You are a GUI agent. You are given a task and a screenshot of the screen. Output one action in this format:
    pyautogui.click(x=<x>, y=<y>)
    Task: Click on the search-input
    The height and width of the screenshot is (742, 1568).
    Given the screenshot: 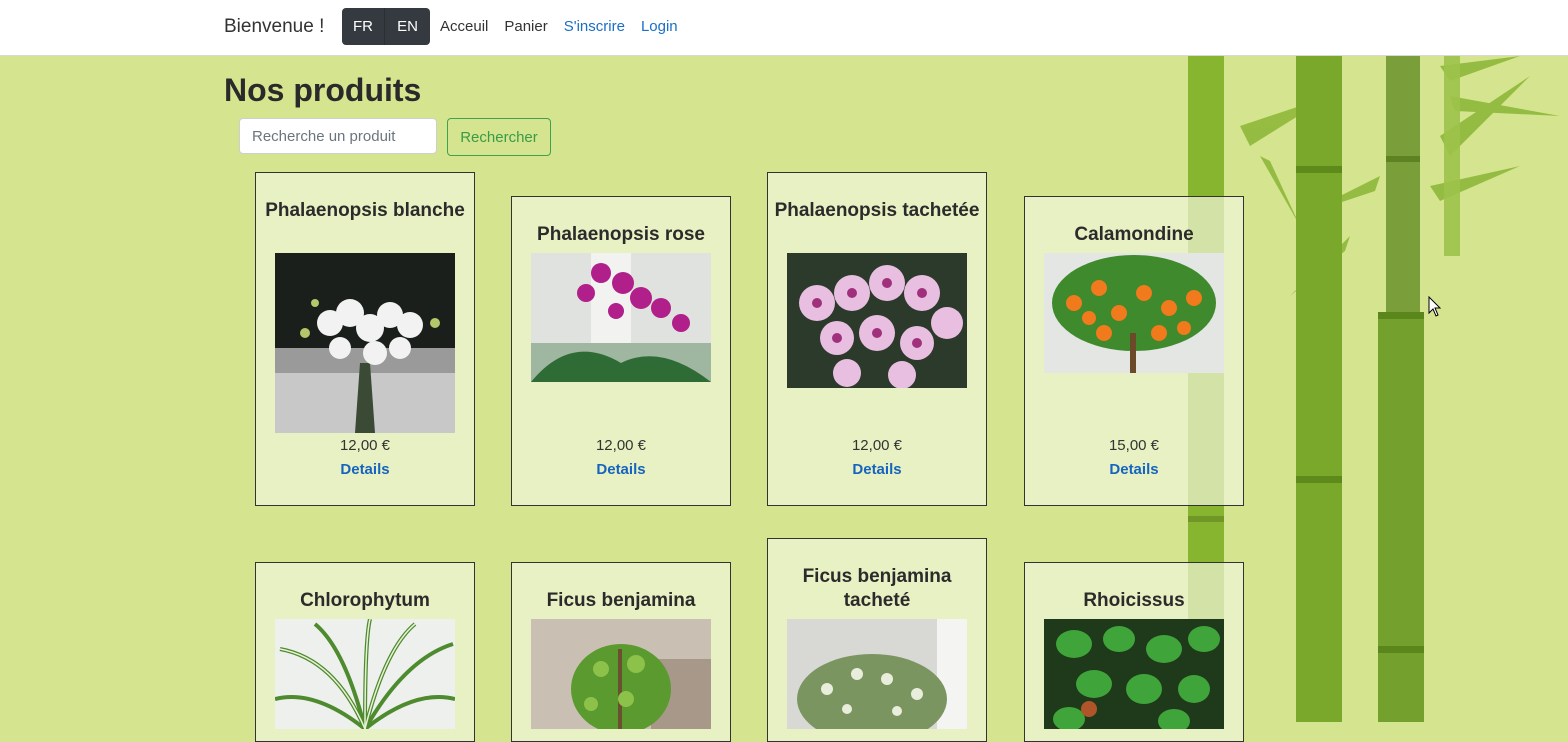 What is the action you would take?
    pyautogui.click(x=338, y=136)
    